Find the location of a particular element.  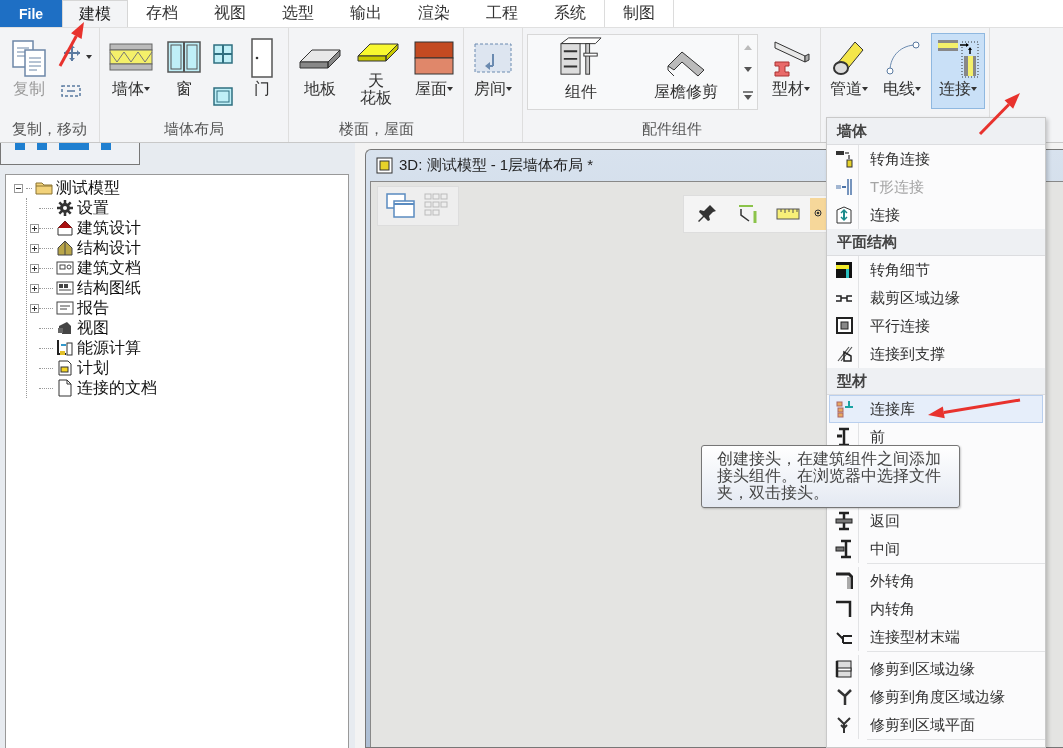

tree-item: 连接的文档 is located at coordinates (117, 388).